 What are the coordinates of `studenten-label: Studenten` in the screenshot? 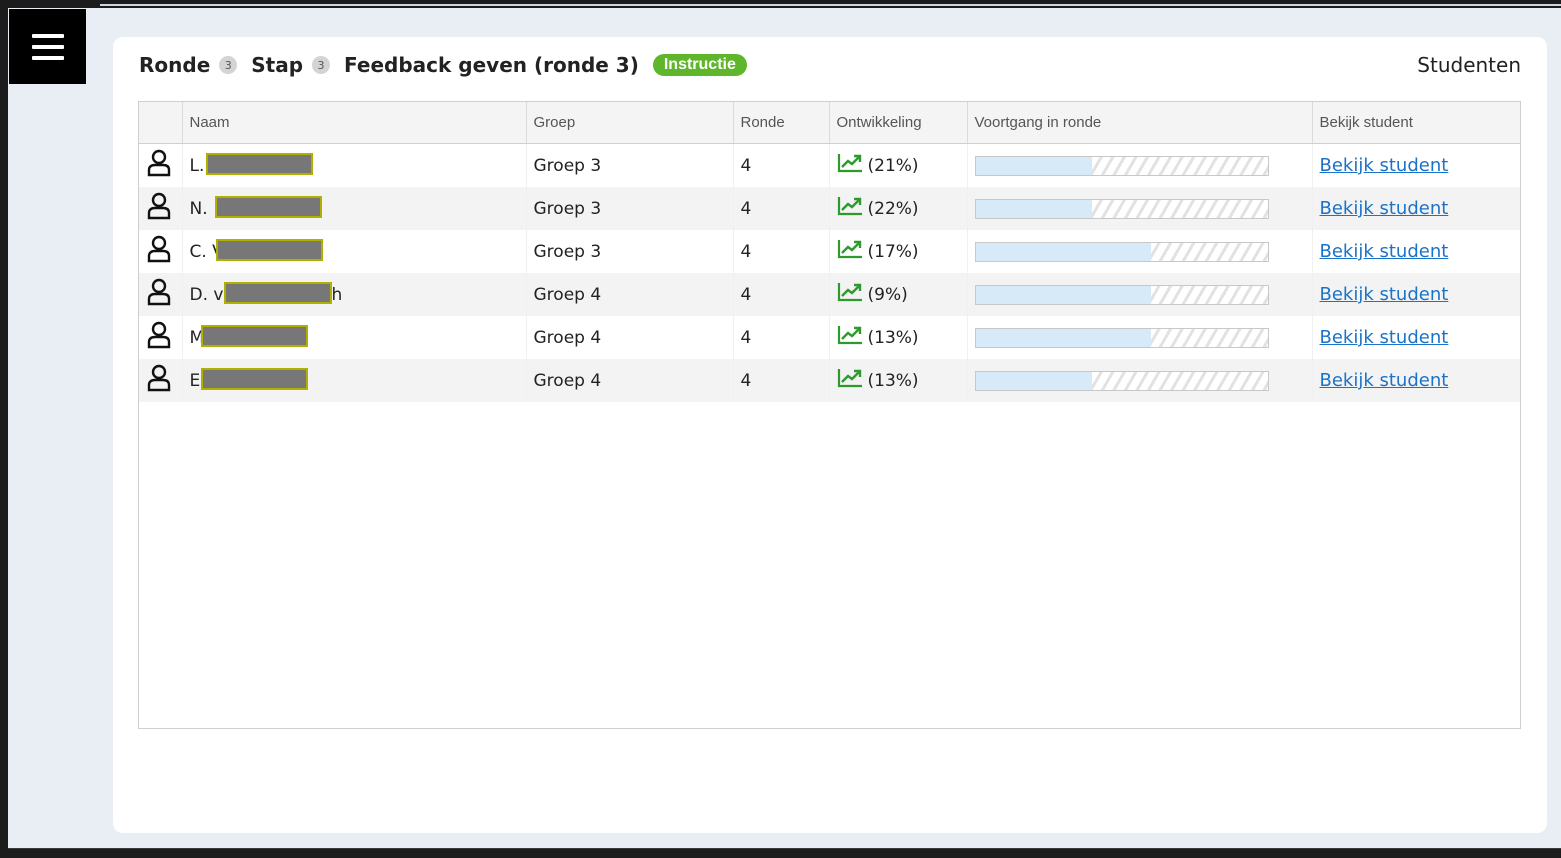 It's located at (1469, 65).